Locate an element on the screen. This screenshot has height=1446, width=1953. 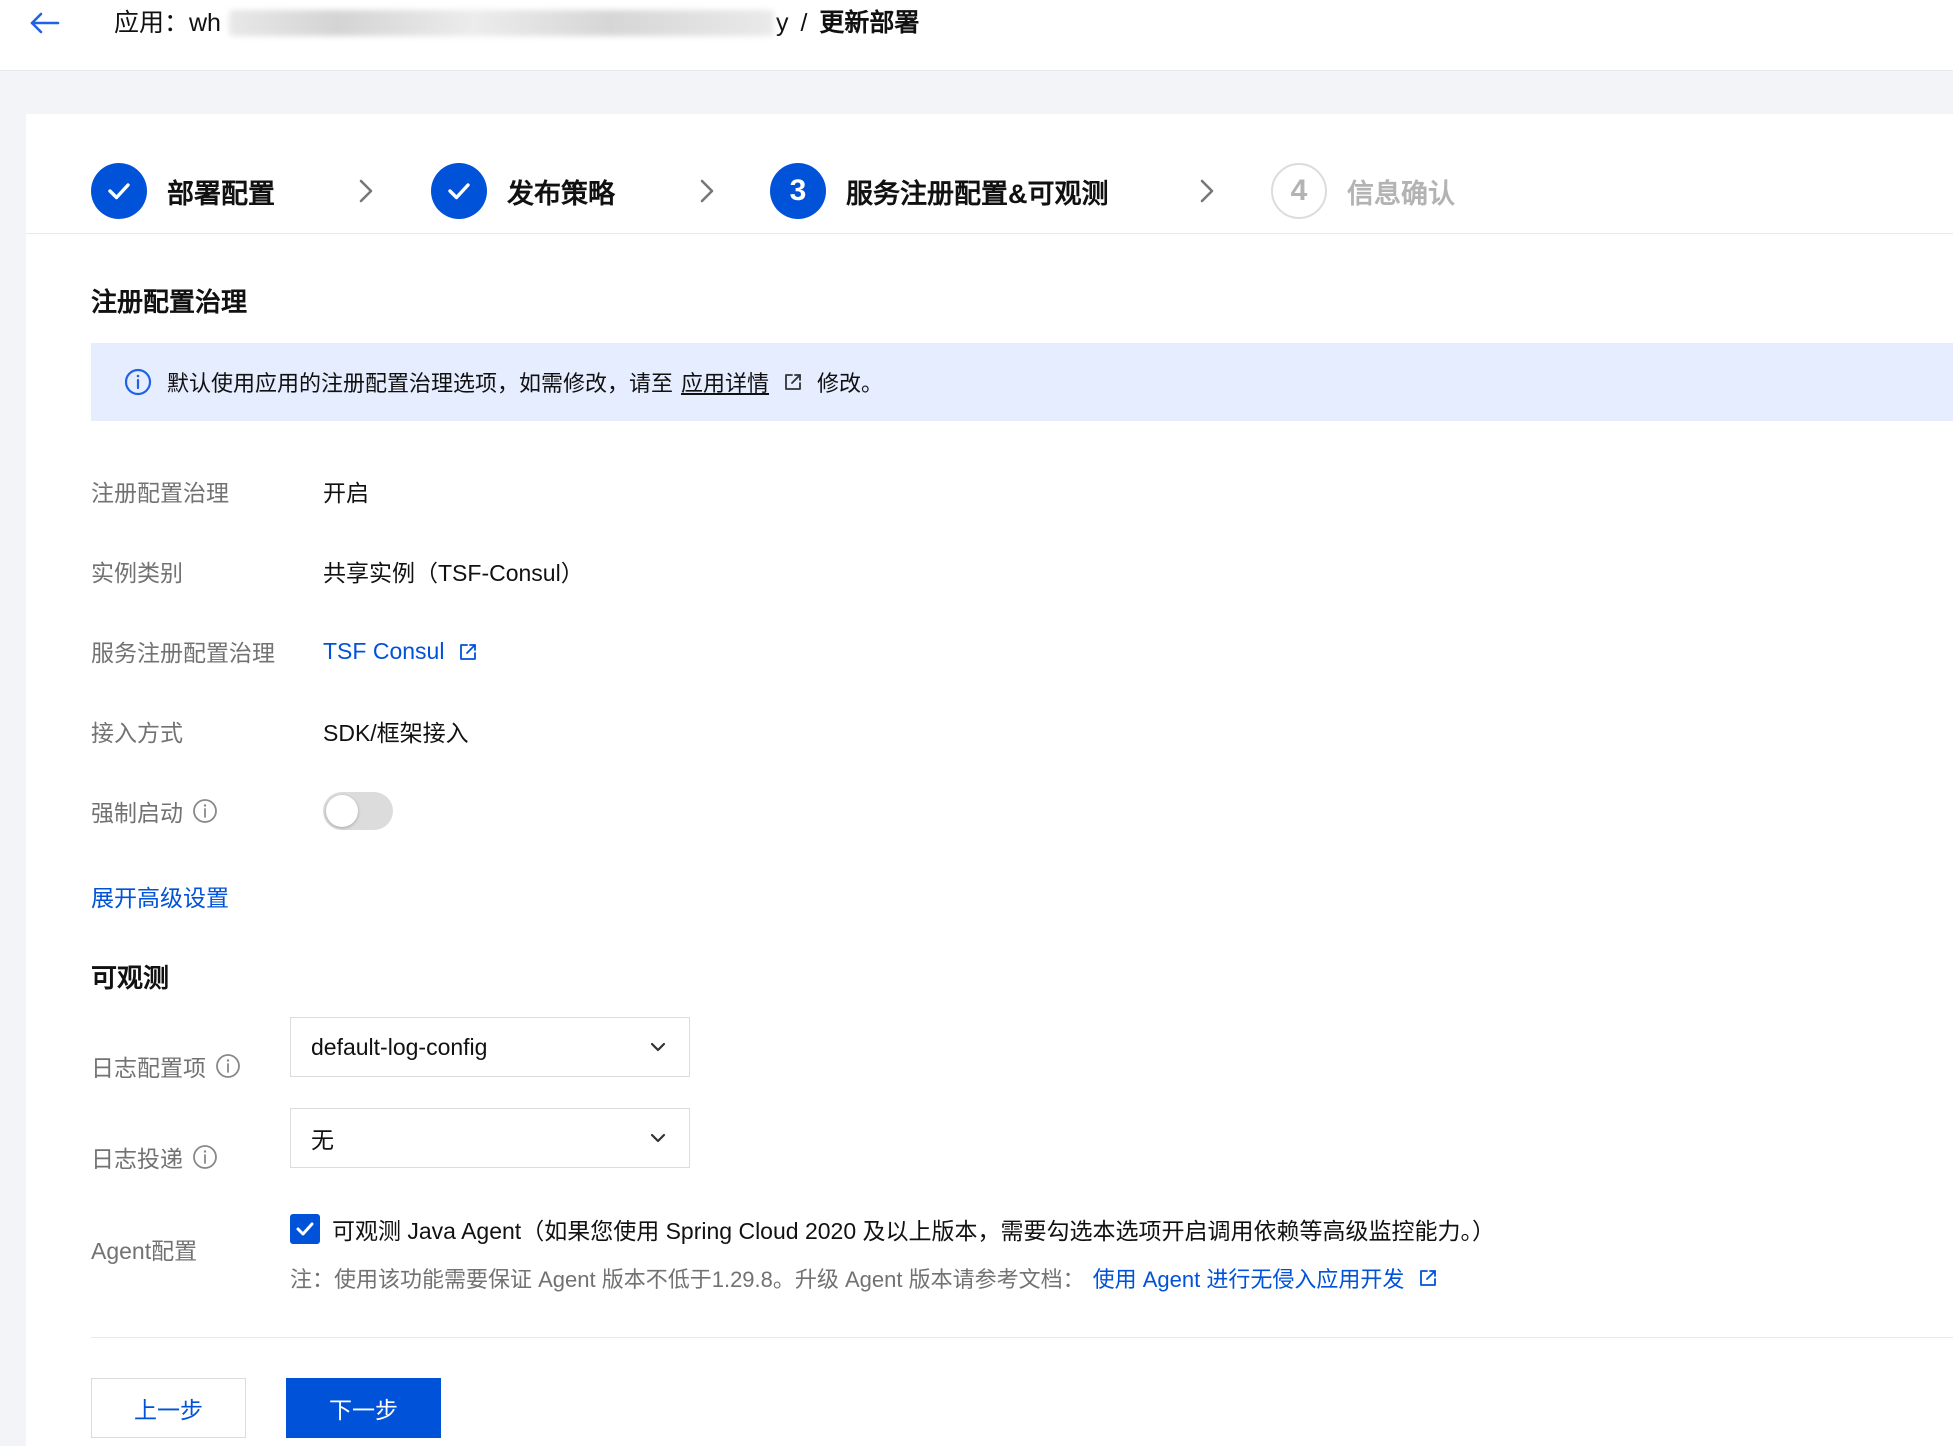
field-label: 实例类别 is located at coordinates (137, 573).